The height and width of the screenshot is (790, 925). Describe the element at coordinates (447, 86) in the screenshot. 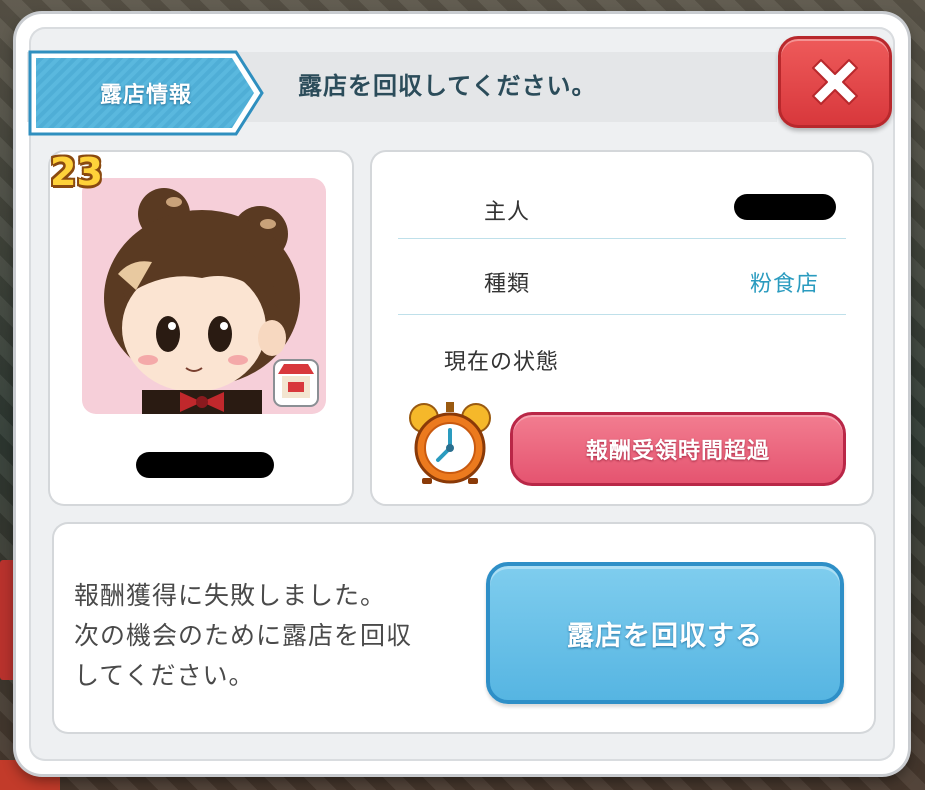

I see `header-message: 露店を回収してください。` at that location.